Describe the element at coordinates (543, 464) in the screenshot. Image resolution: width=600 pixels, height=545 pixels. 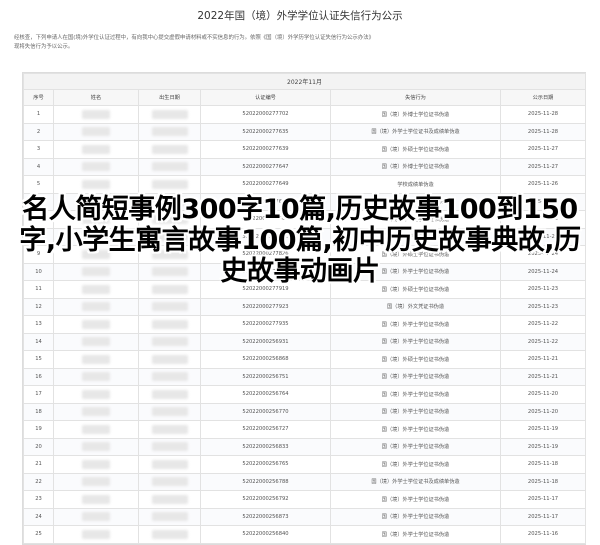
I see `cell-date: 2025-11-18` at that location.